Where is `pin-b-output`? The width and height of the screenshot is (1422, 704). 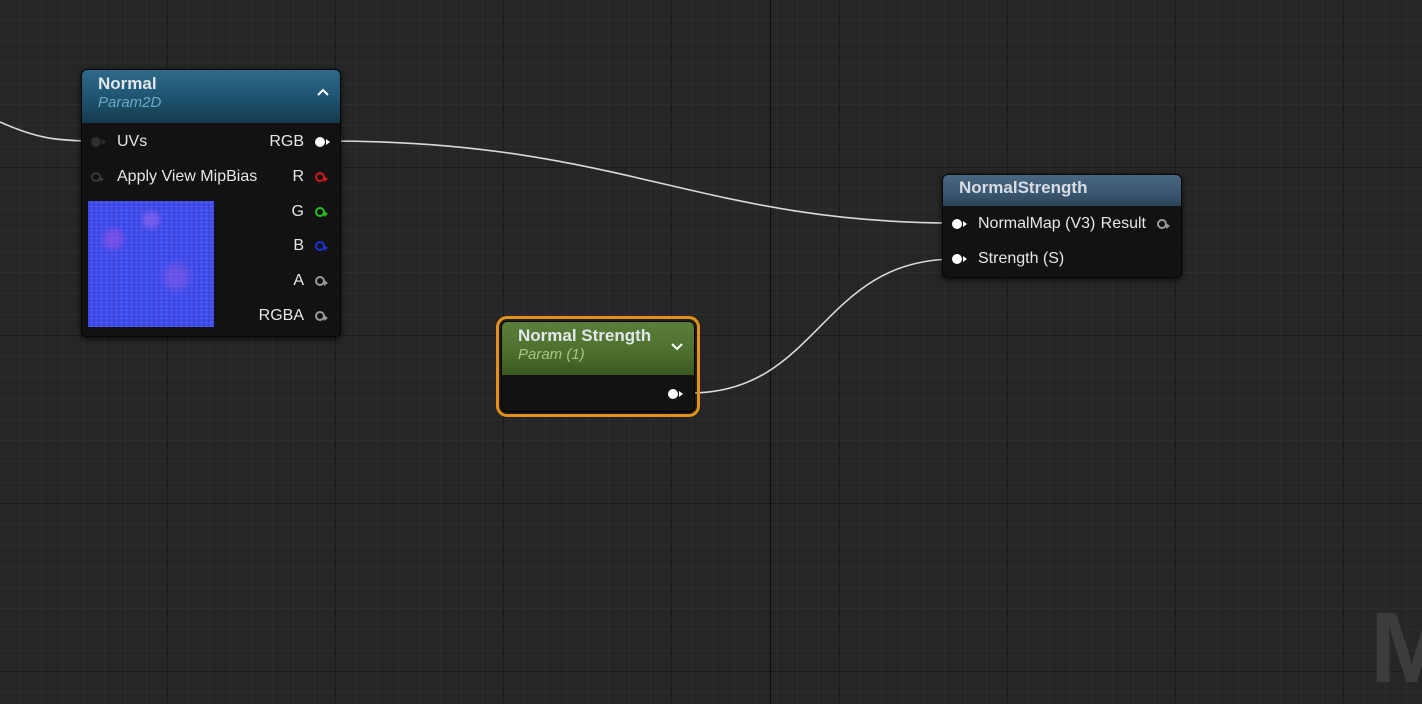 pin-b-output is located at coordinates (321, 246).